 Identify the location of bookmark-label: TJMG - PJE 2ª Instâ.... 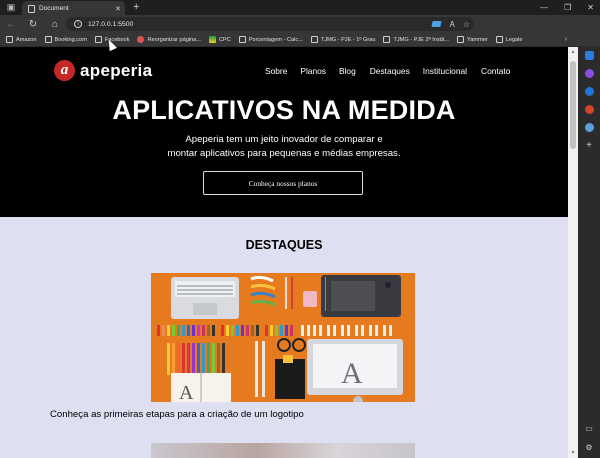
(421, 39).